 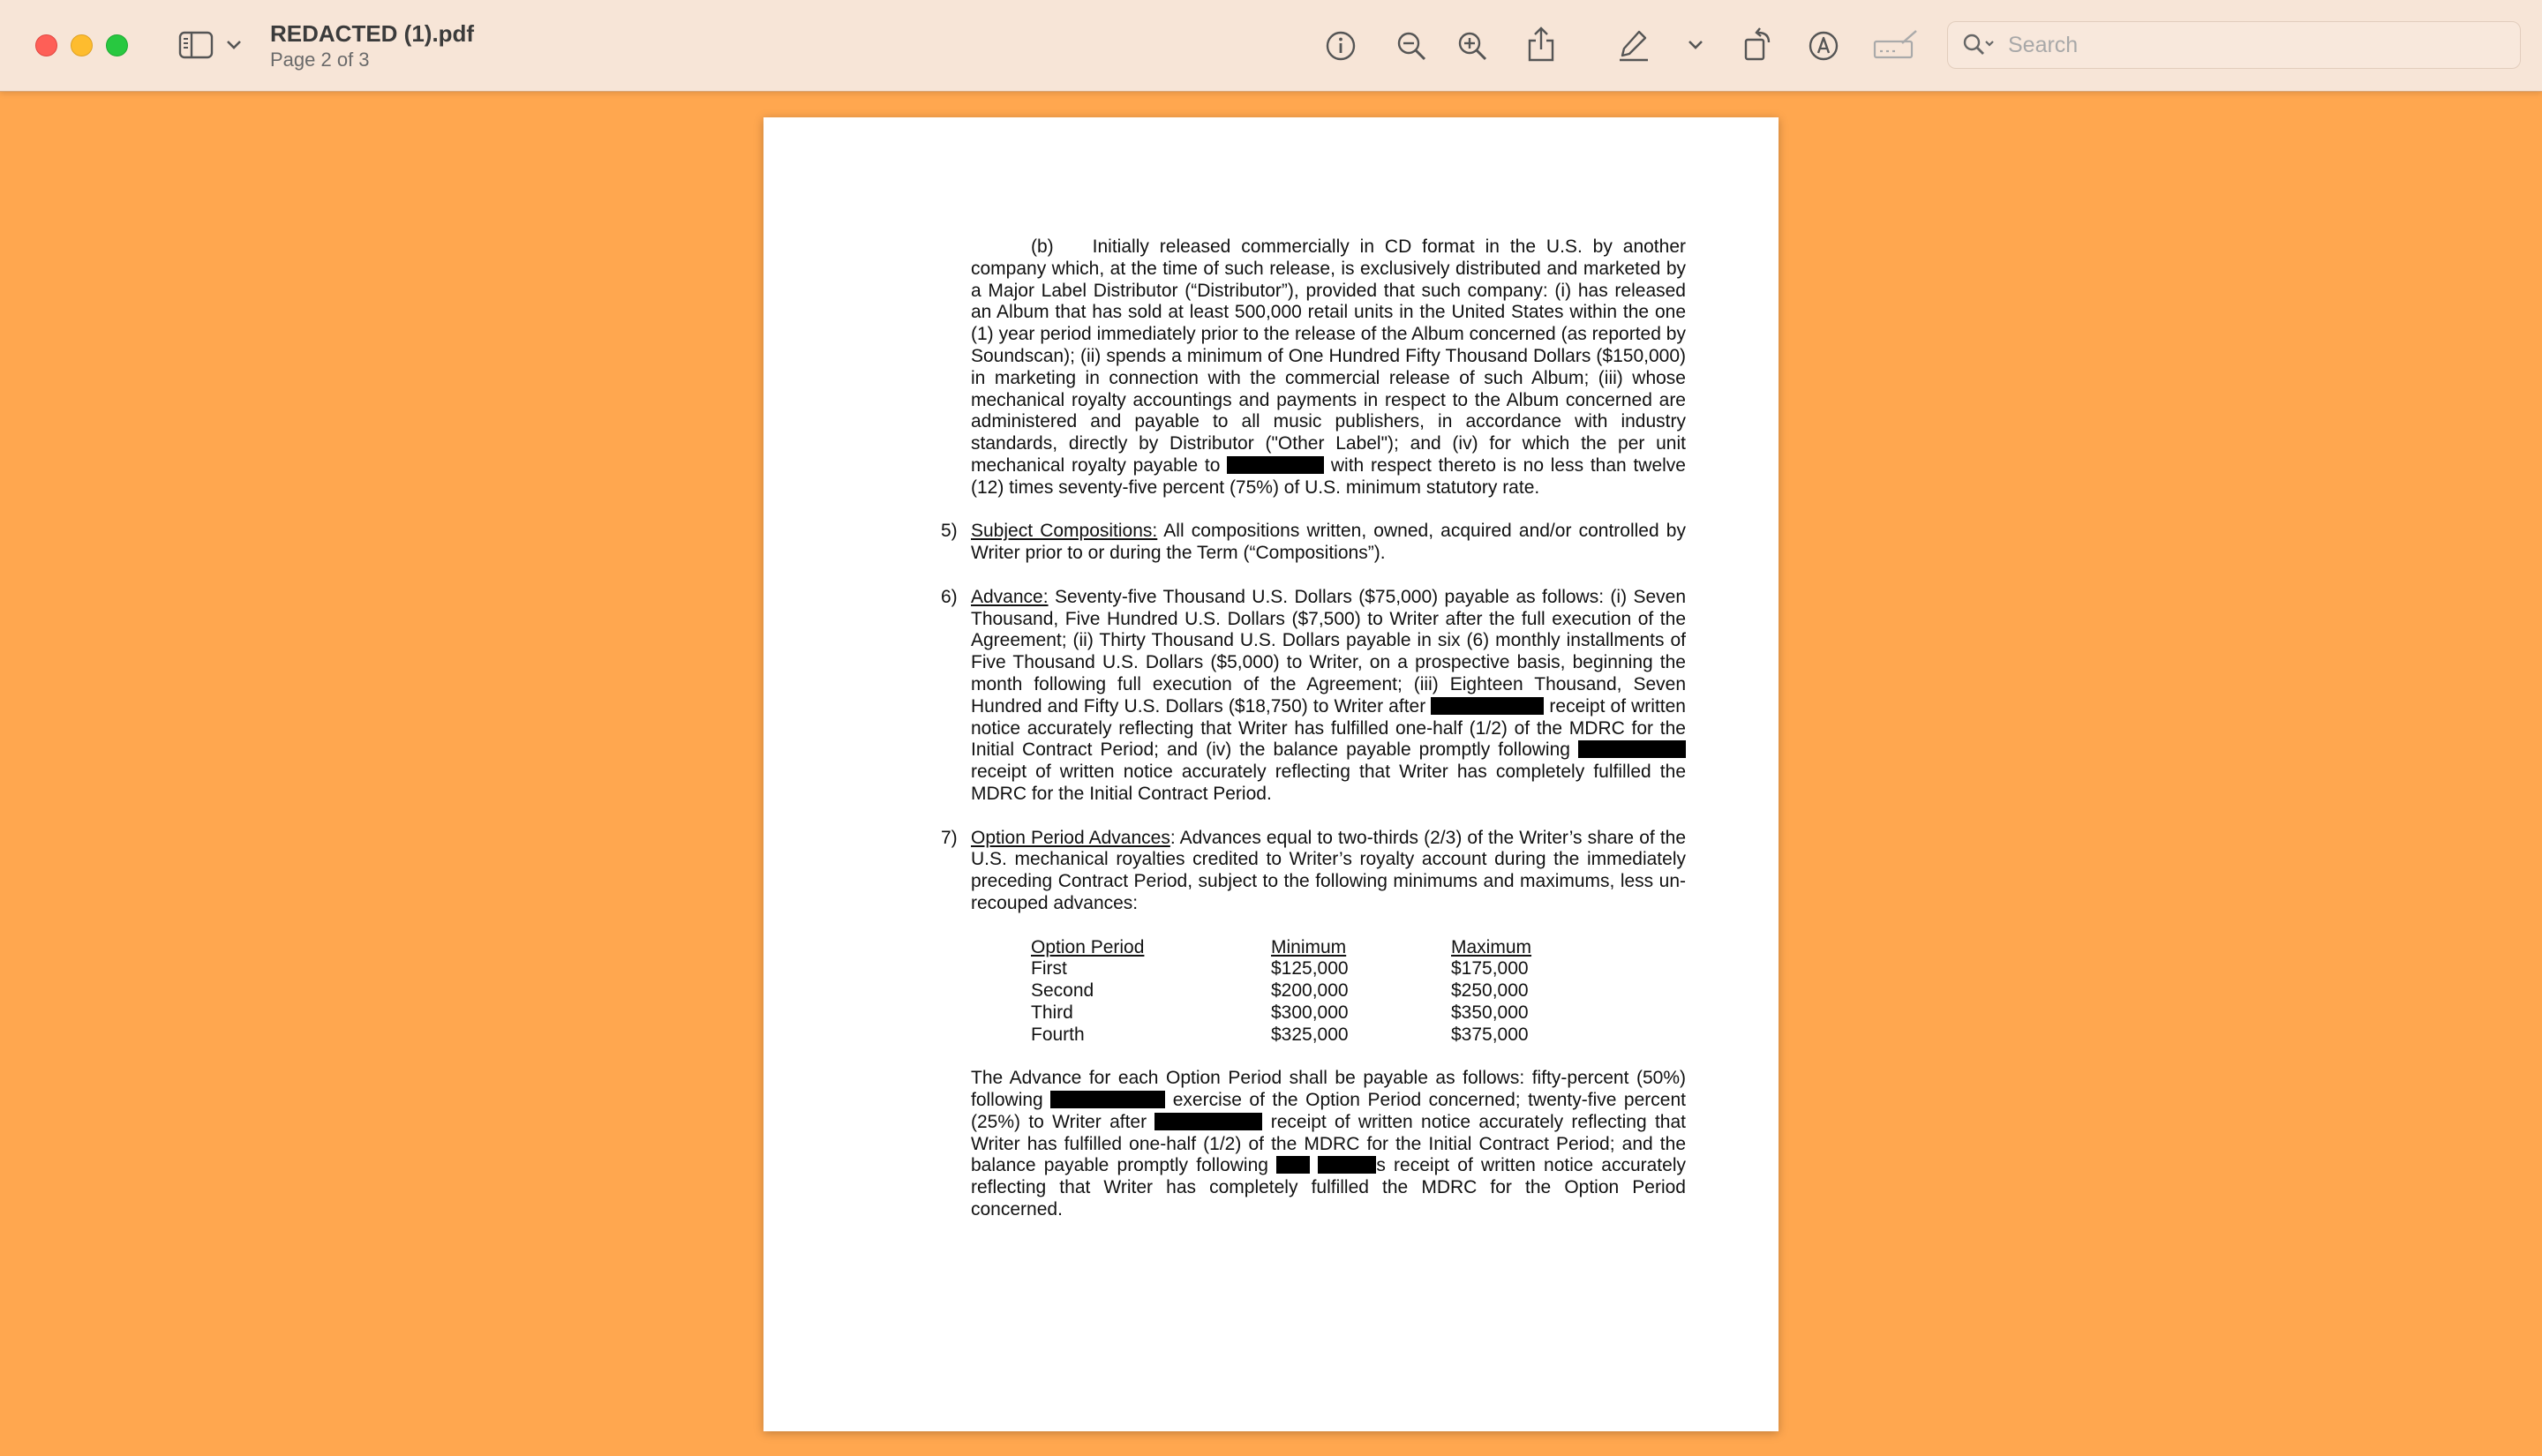 What do you see at coordinates (1281, 946) in the screenshot?
I see `table-header-row: Option Period Minimum Maximum` at bounding box center [1281, 946].